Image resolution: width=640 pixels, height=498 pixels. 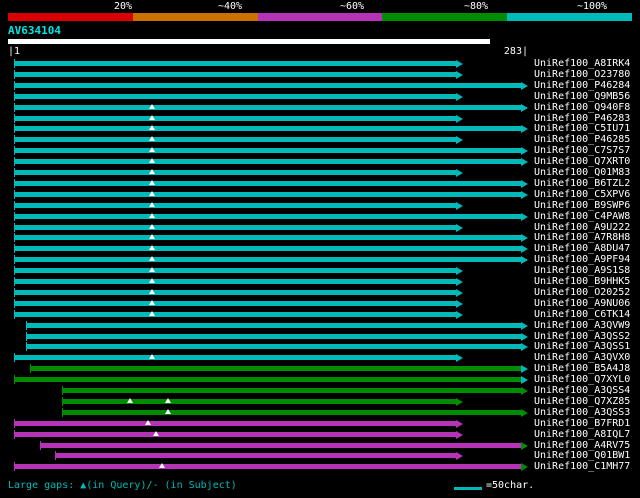 What do you see at coordinates (582, 281) in the screenshot?
I see `hit-label: UniRef100_B9HHK5` at bounding box center [582, 281].